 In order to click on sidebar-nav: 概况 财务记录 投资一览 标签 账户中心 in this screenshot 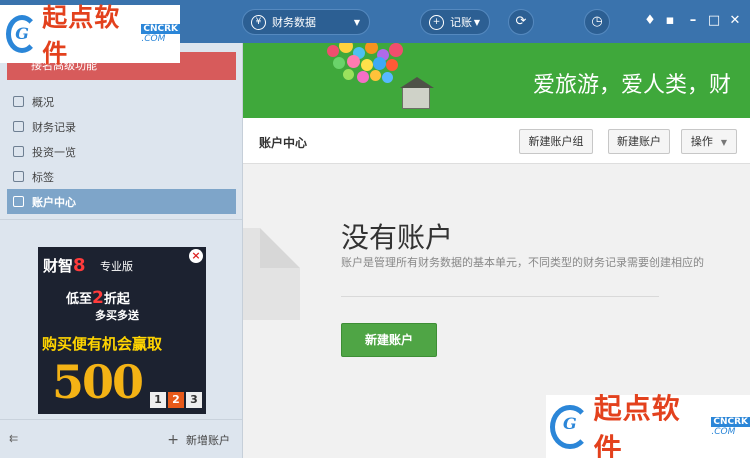, I will do `click(121, 151)`.